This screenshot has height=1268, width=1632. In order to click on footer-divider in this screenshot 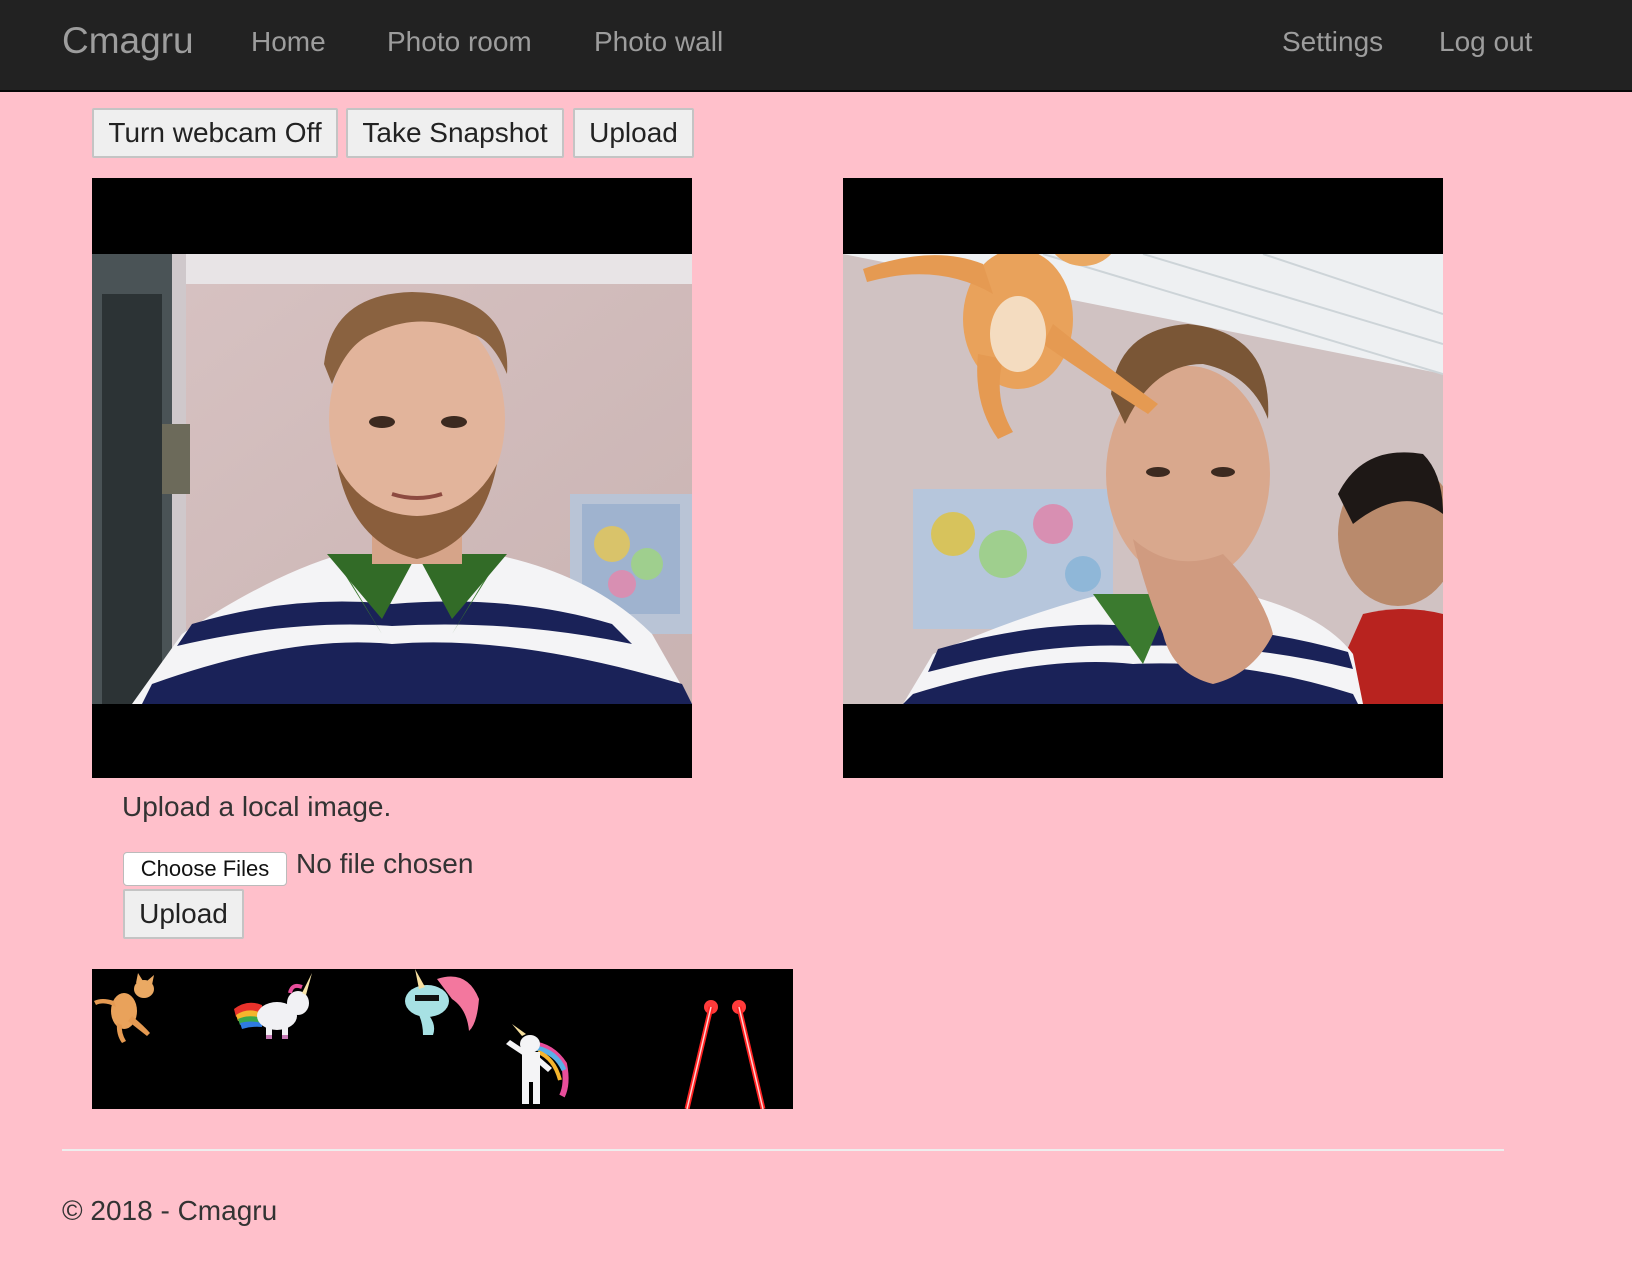, I will do `click(783, 1150)`.